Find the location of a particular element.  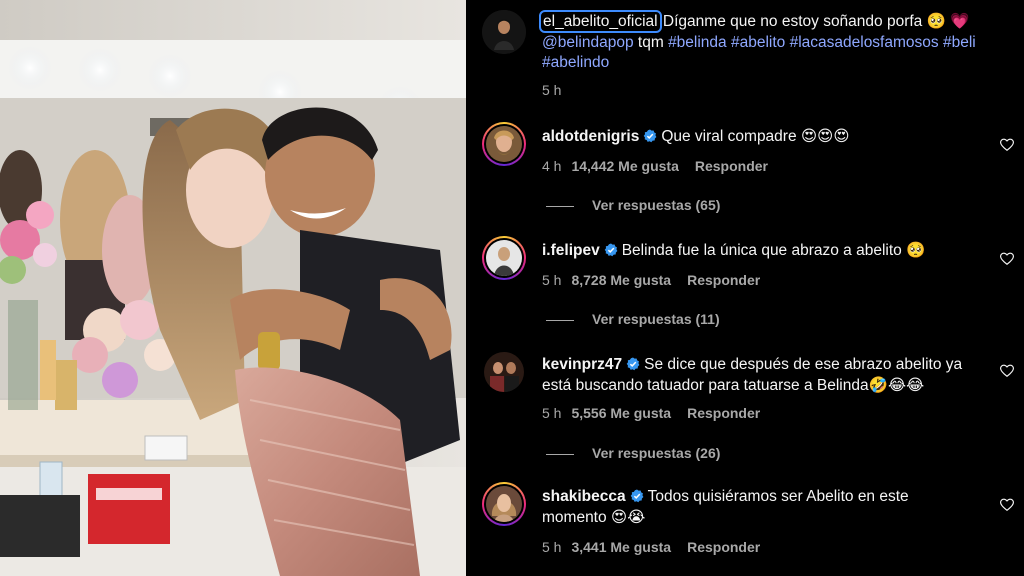

comment-username: shakibecca is located at coordinates (584, 496).